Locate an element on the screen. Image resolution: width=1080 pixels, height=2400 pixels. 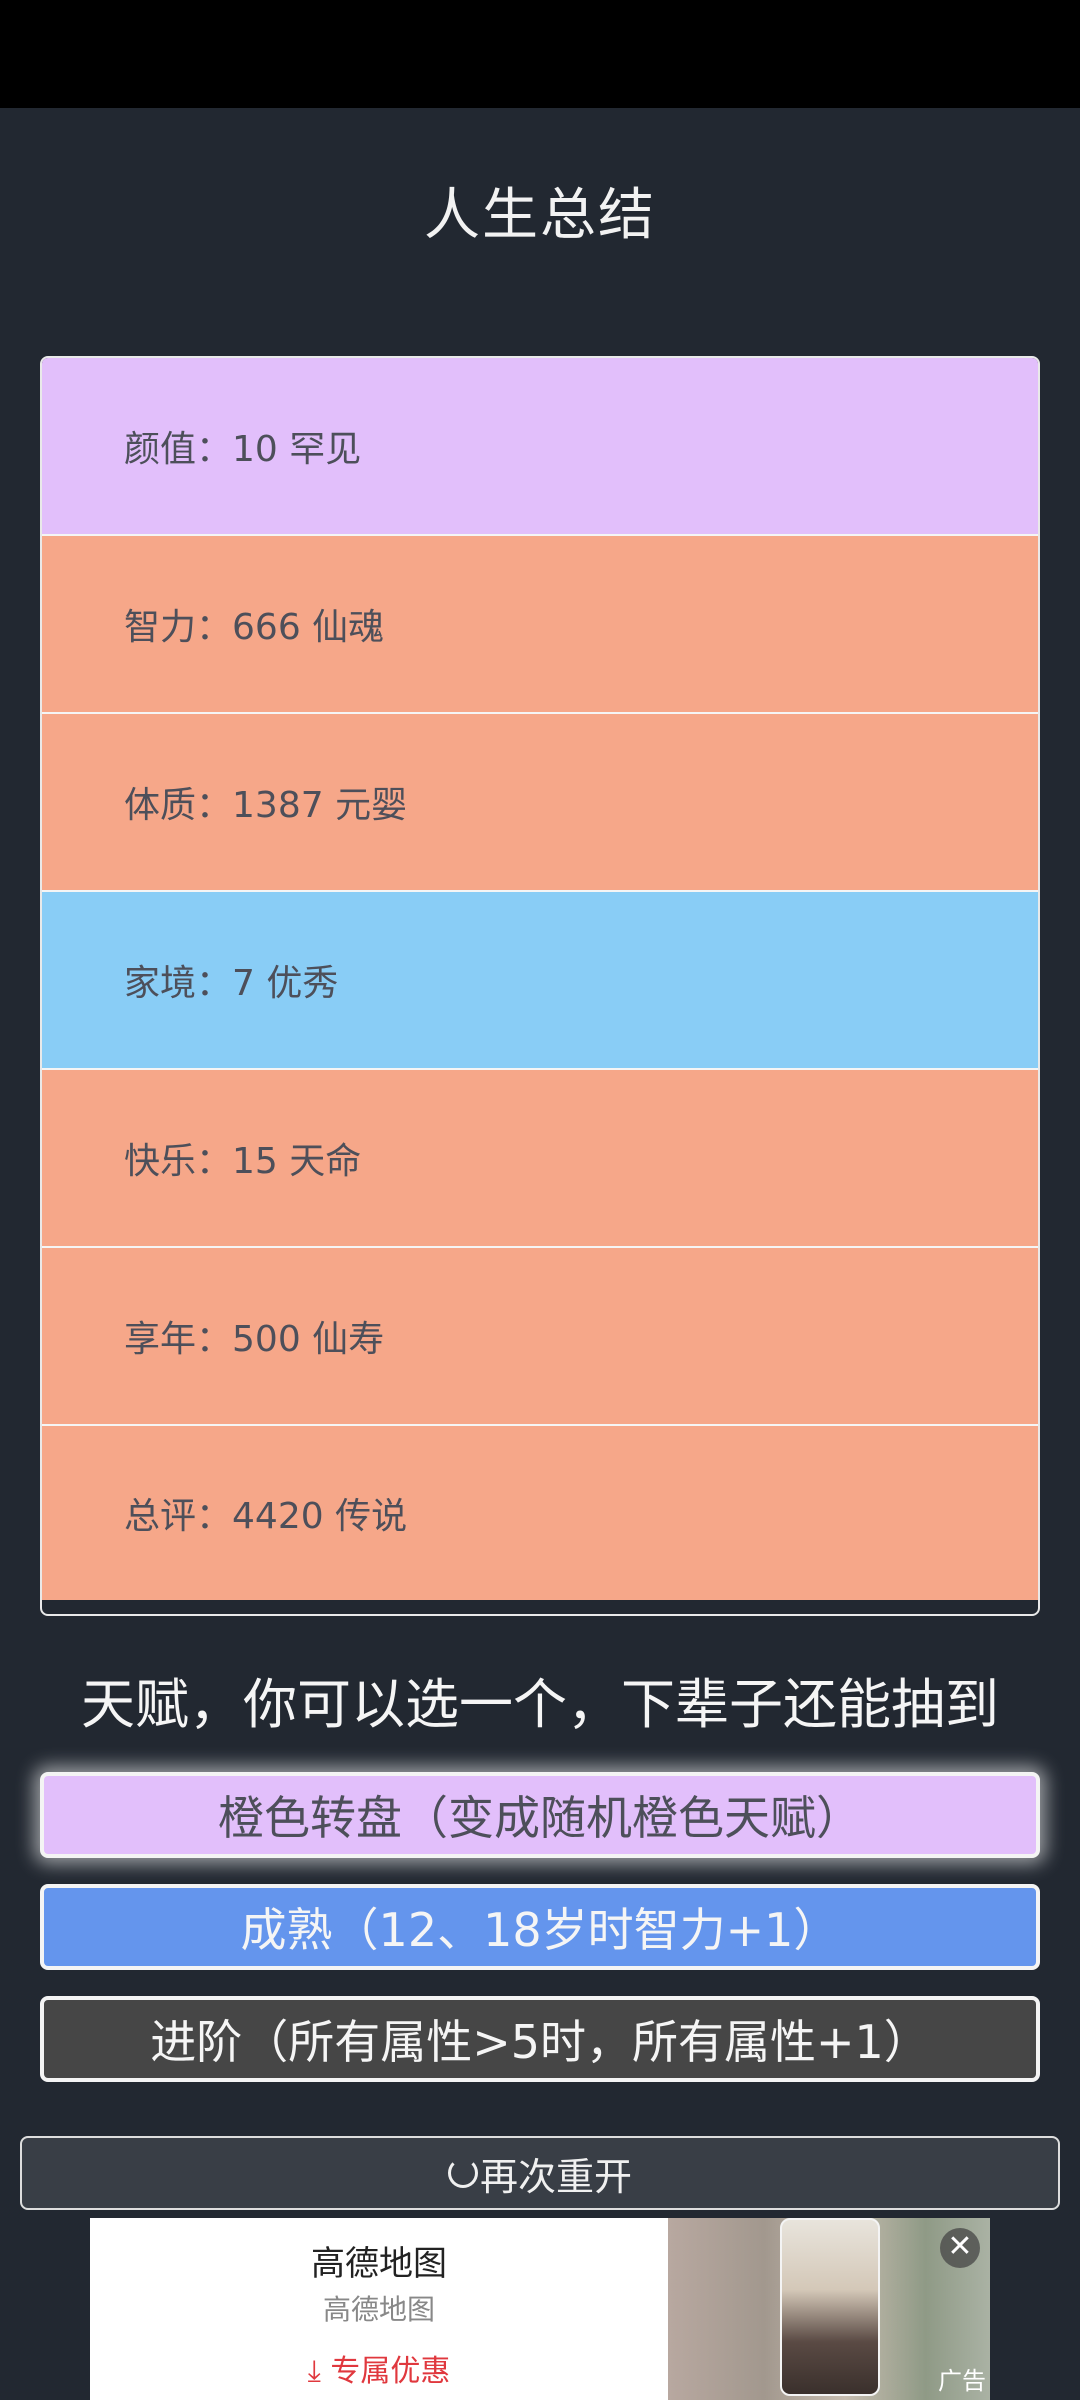
summary-row-value: 10 罕见 is located at coordinates (297, 449).